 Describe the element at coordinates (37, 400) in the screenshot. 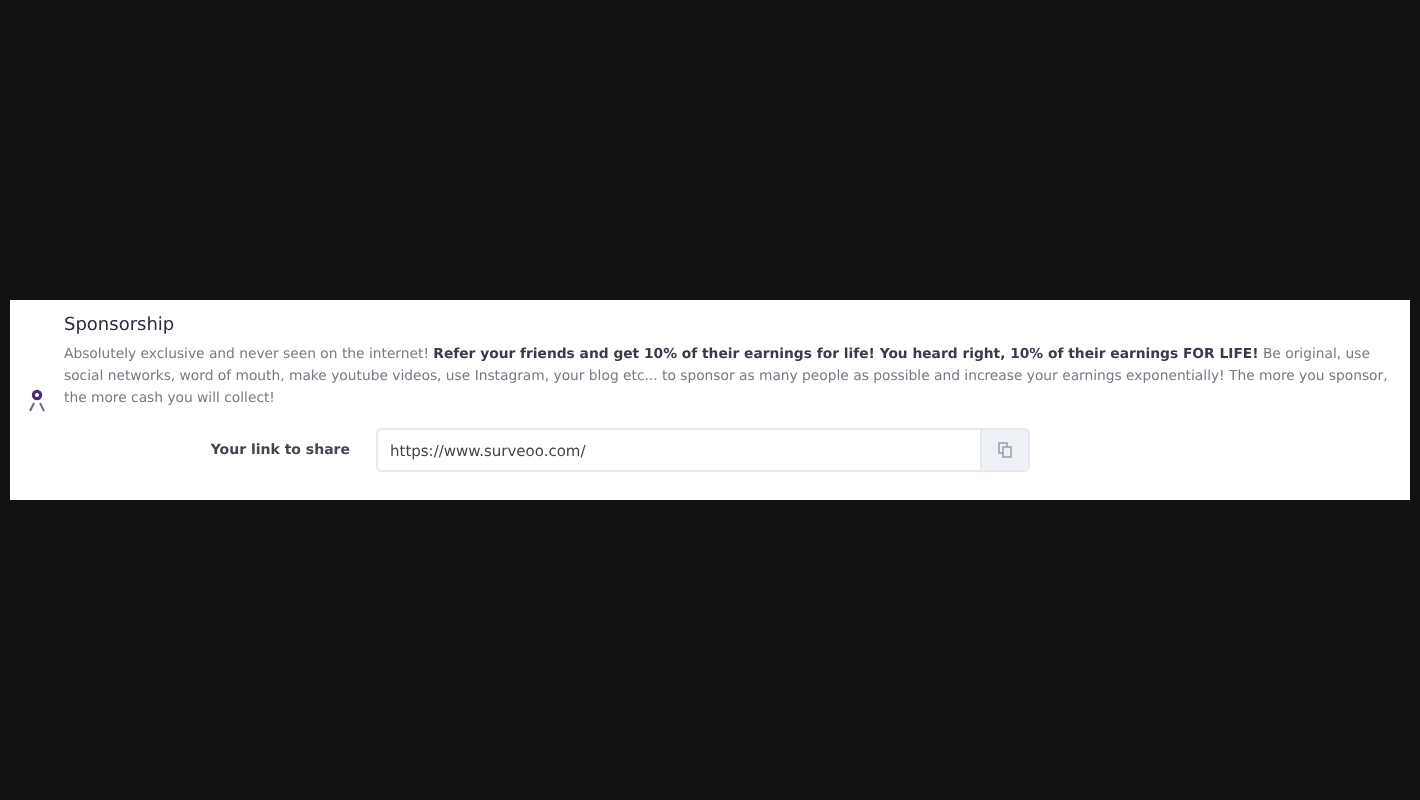

I see `user-icon` at that location.